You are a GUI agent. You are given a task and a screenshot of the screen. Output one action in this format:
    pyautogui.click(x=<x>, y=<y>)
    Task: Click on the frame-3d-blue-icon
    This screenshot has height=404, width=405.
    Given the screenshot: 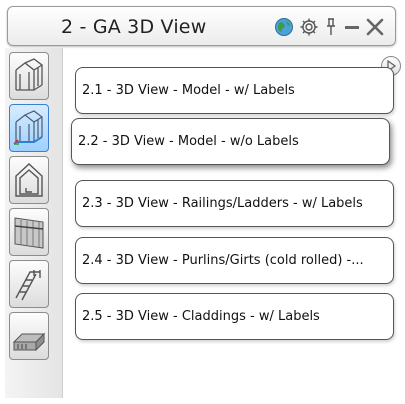 What is the action you would take?
    pyautogui.click(x=28, y=127)
    